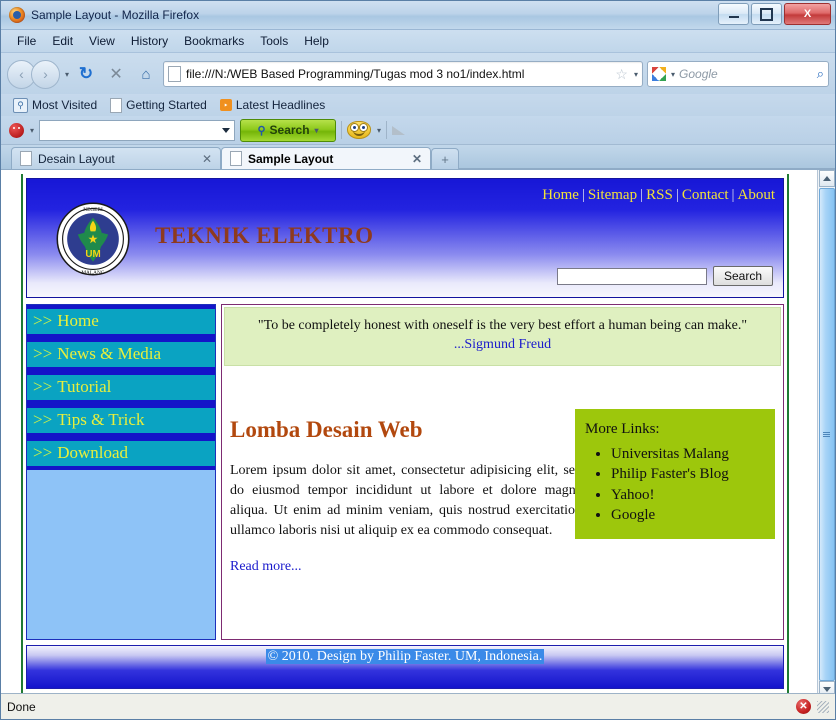 This screenshot has height=720, width=836. Describe the element at coordinates (688, 474) in the screenshot. I see `list-item: Philip Faster's Blog` at that location.